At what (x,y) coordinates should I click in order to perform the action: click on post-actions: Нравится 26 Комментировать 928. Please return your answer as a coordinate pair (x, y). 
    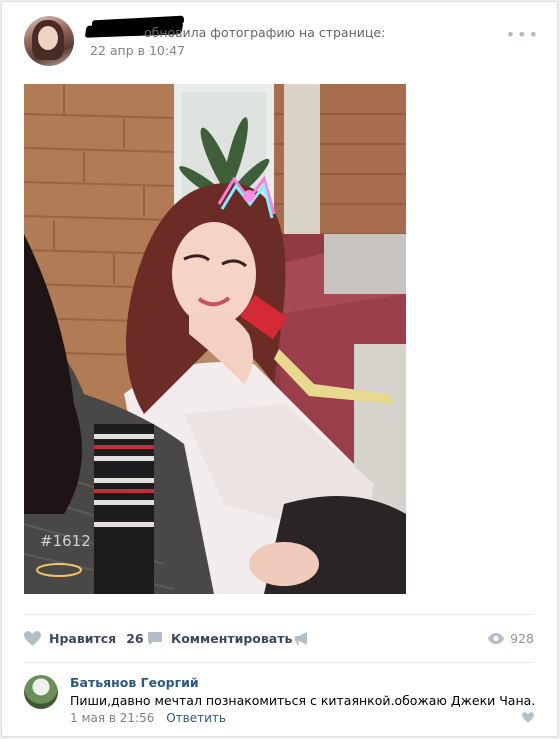
    Looking at the image, I should click on (279, 638).